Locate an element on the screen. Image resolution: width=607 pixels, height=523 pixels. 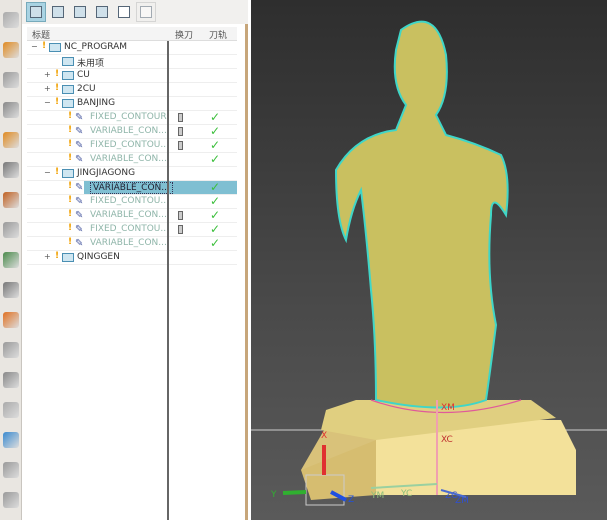
tree-row: +! CU is located at coordinates (132, 76).